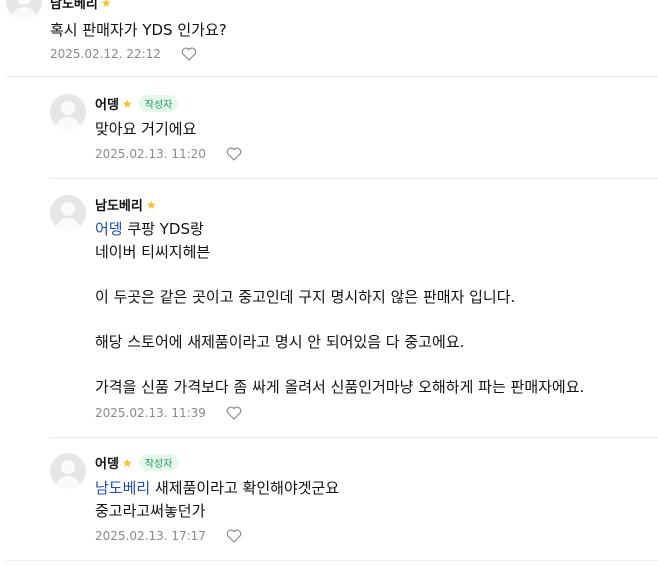 The width and height of the screenshot is (658, 566). I want to click on comment-meta: 2025.02.13. 11:39, so click(168, 413).